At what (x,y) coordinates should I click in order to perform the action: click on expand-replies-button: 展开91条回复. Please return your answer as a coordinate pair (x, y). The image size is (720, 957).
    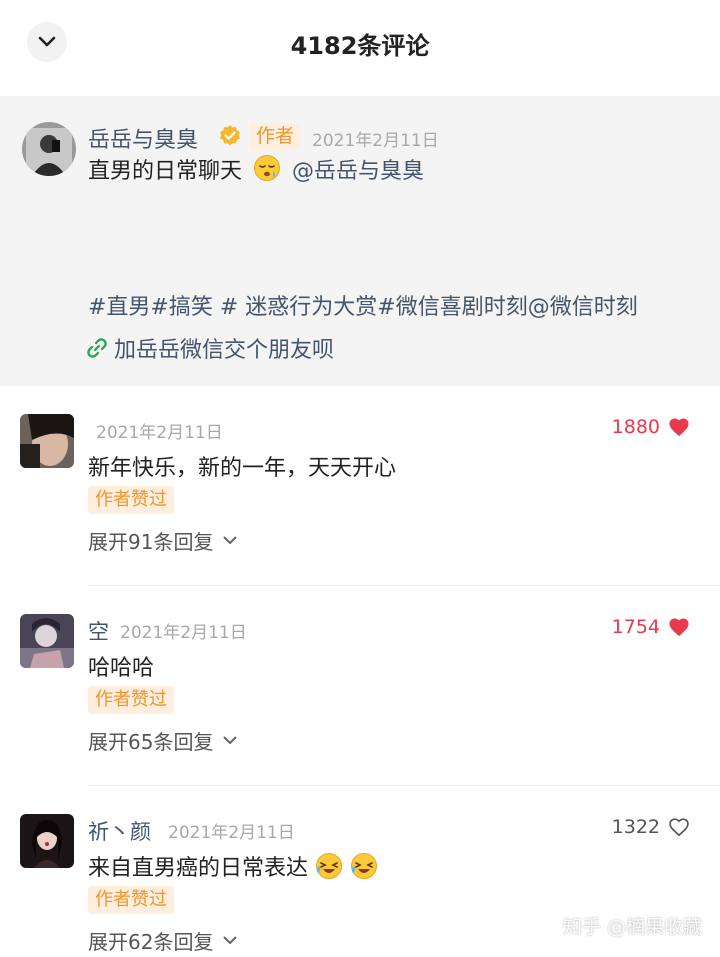
    Looking at the image, I should click on (162, 540).